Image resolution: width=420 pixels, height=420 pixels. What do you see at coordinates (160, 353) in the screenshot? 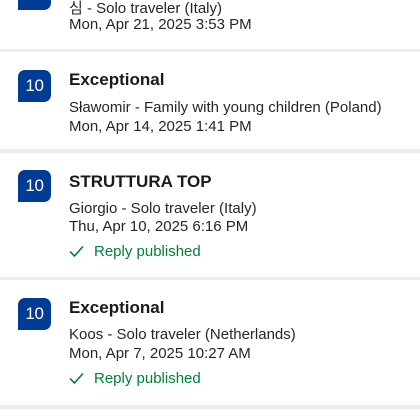
I see `review-date: Mon, Apr 7, 2025 10:27 AM` at bounding box center [160, 353].